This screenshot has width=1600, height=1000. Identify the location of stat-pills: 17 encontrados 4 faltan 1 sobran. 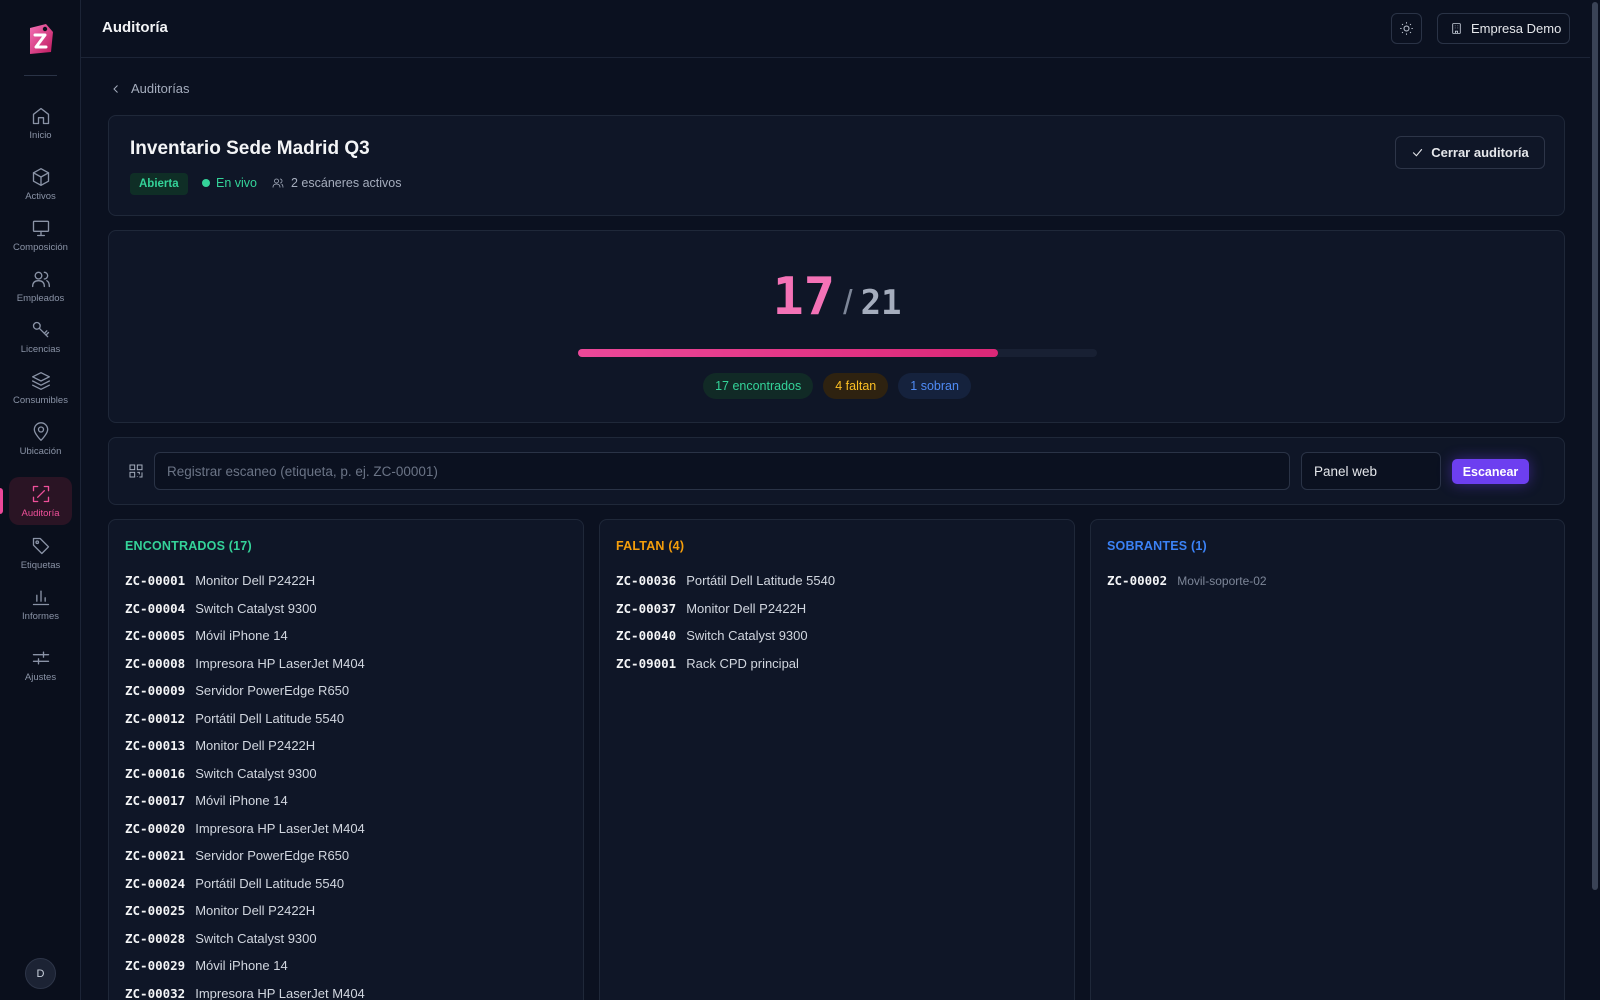
(837, 386).